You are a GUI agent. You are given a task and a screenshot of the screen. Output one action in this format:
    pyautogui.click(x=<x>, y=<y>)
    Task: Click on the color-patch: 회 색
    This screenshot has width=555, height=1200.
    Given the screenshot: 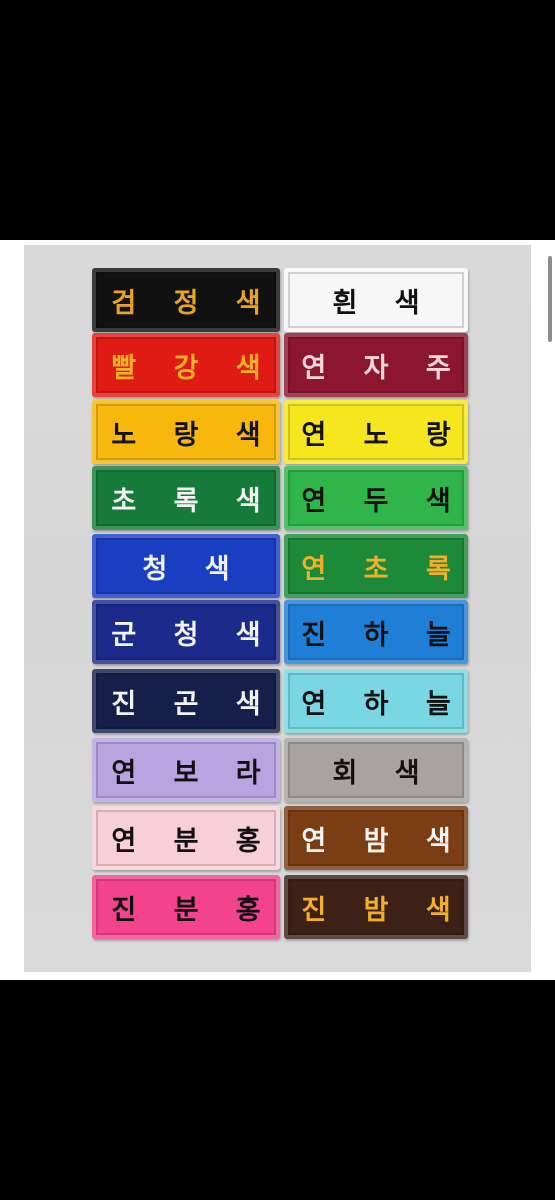 What is the action you would take?
    pyautogui.click(x=376, y=770)
    